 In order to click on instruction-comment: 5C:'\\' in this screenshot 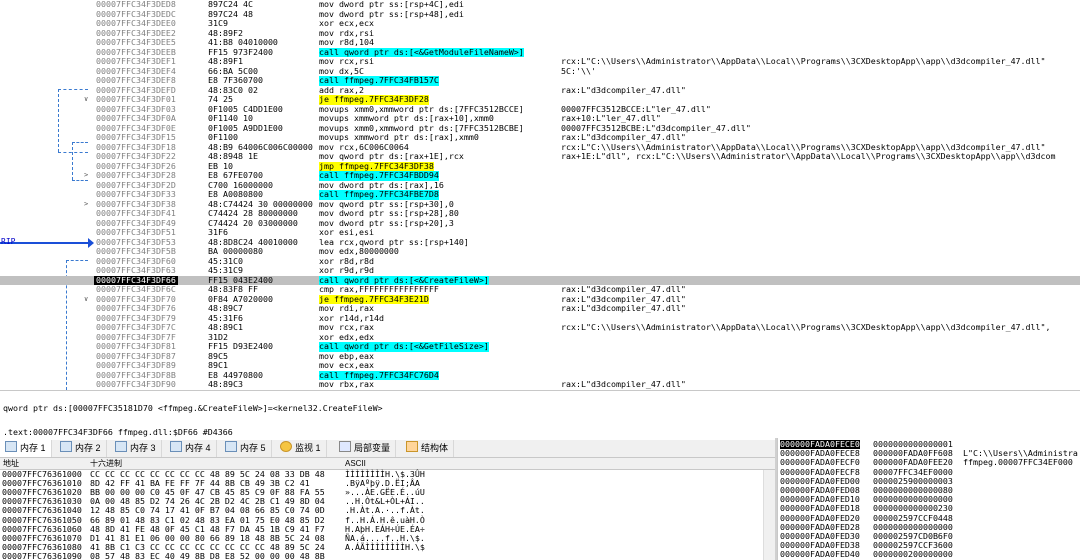, I will do `click(578, 70)`.